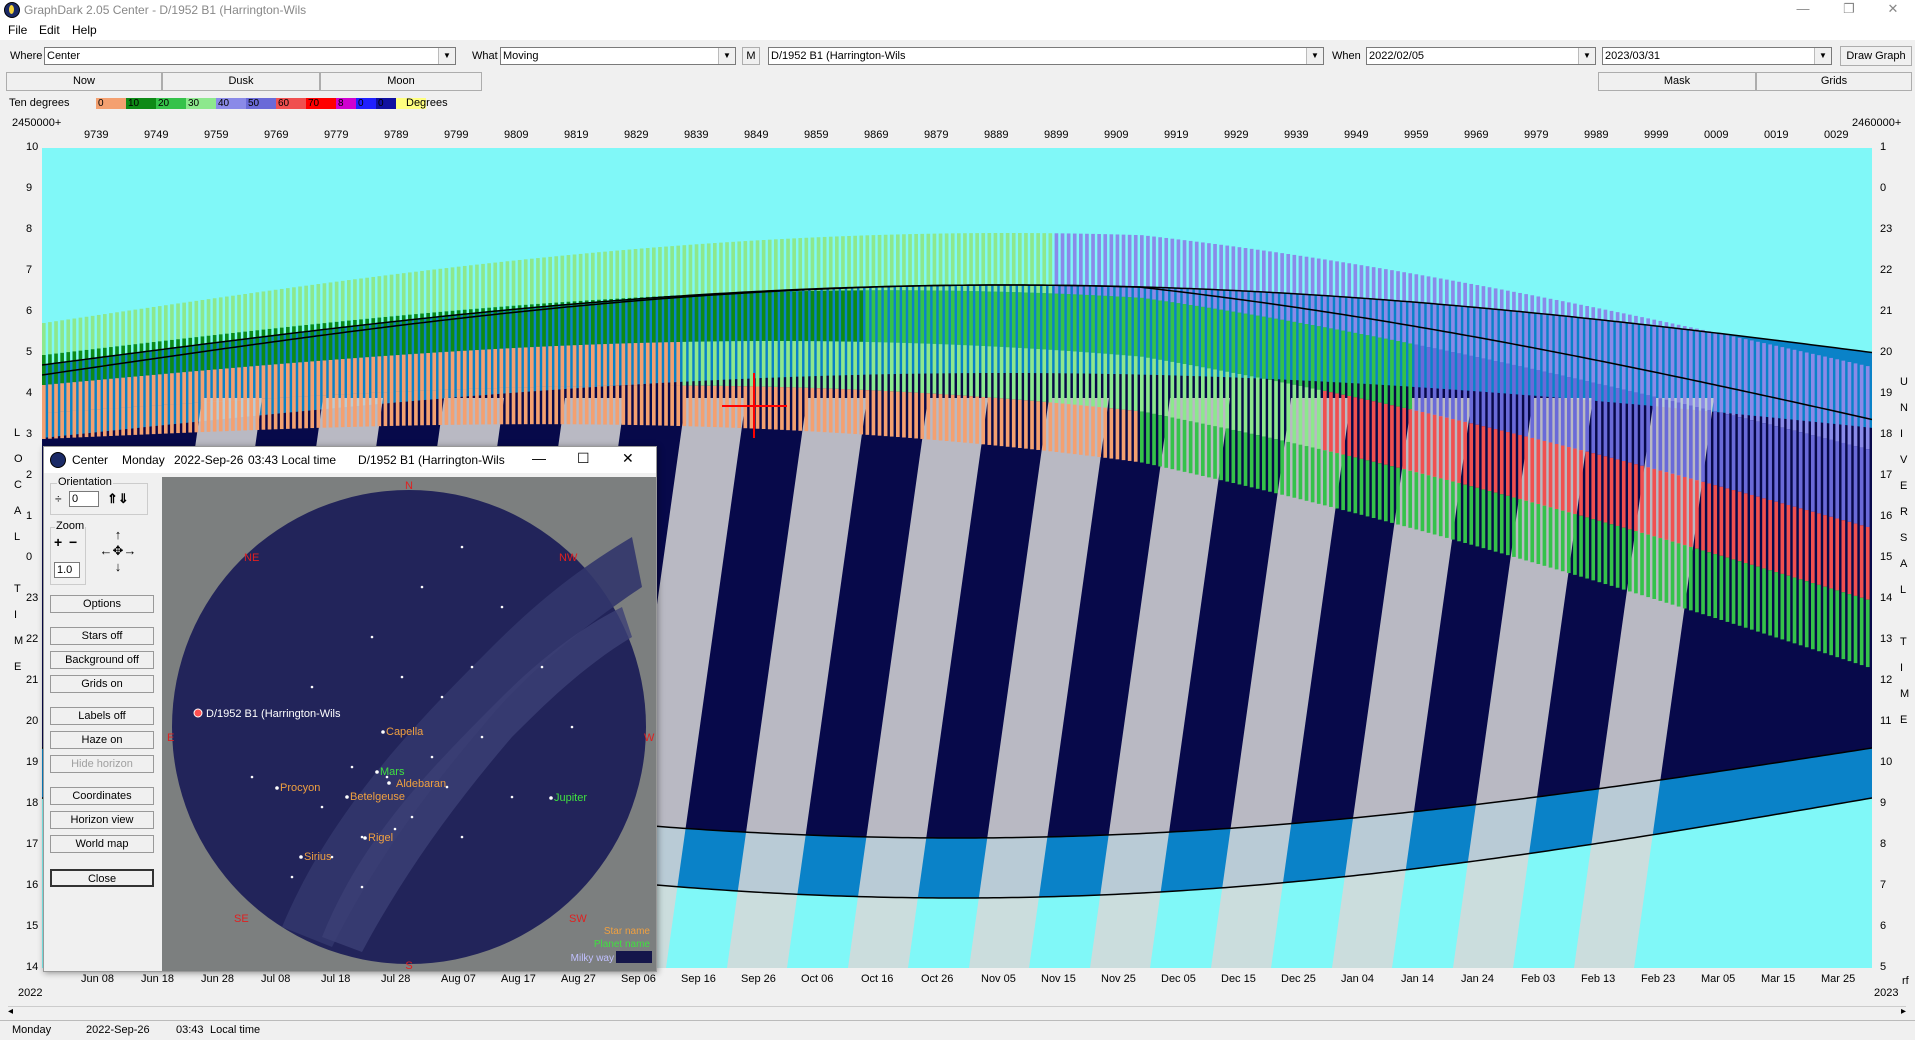 The image size is (1915, 1040). I want to click on dusk-button: Dusk, so click(241, 81).